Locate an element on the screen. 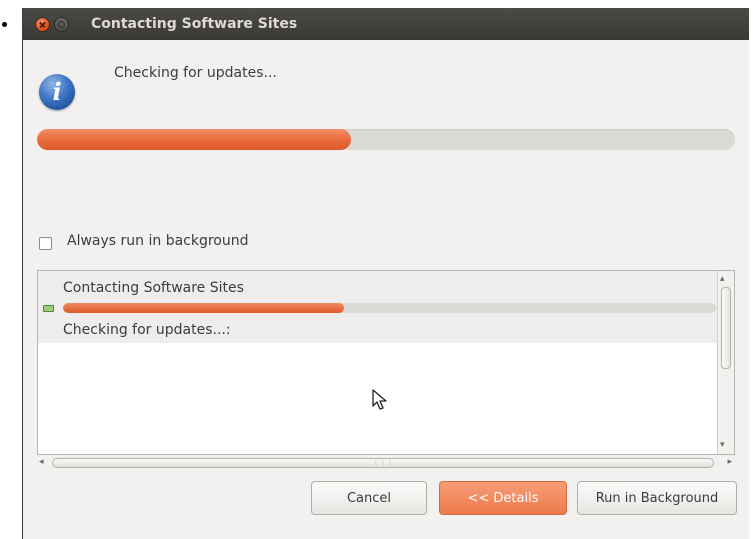  job-status-icon is located at coordinates (48, 308).